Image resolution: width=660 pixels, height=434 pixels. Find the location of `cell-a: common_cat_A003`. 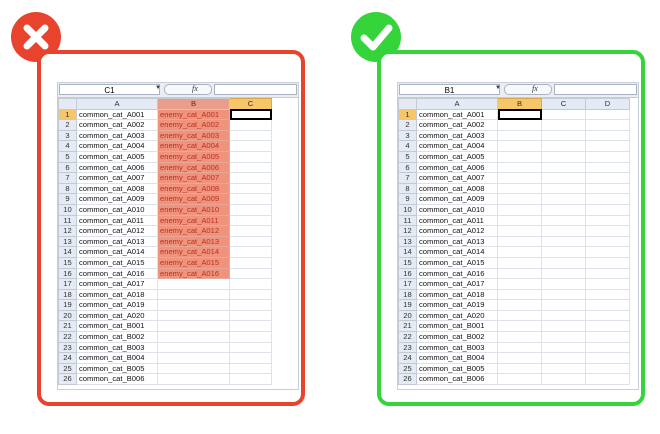

cell-a: common_cat_A003 is located at coordinates (117, 135).